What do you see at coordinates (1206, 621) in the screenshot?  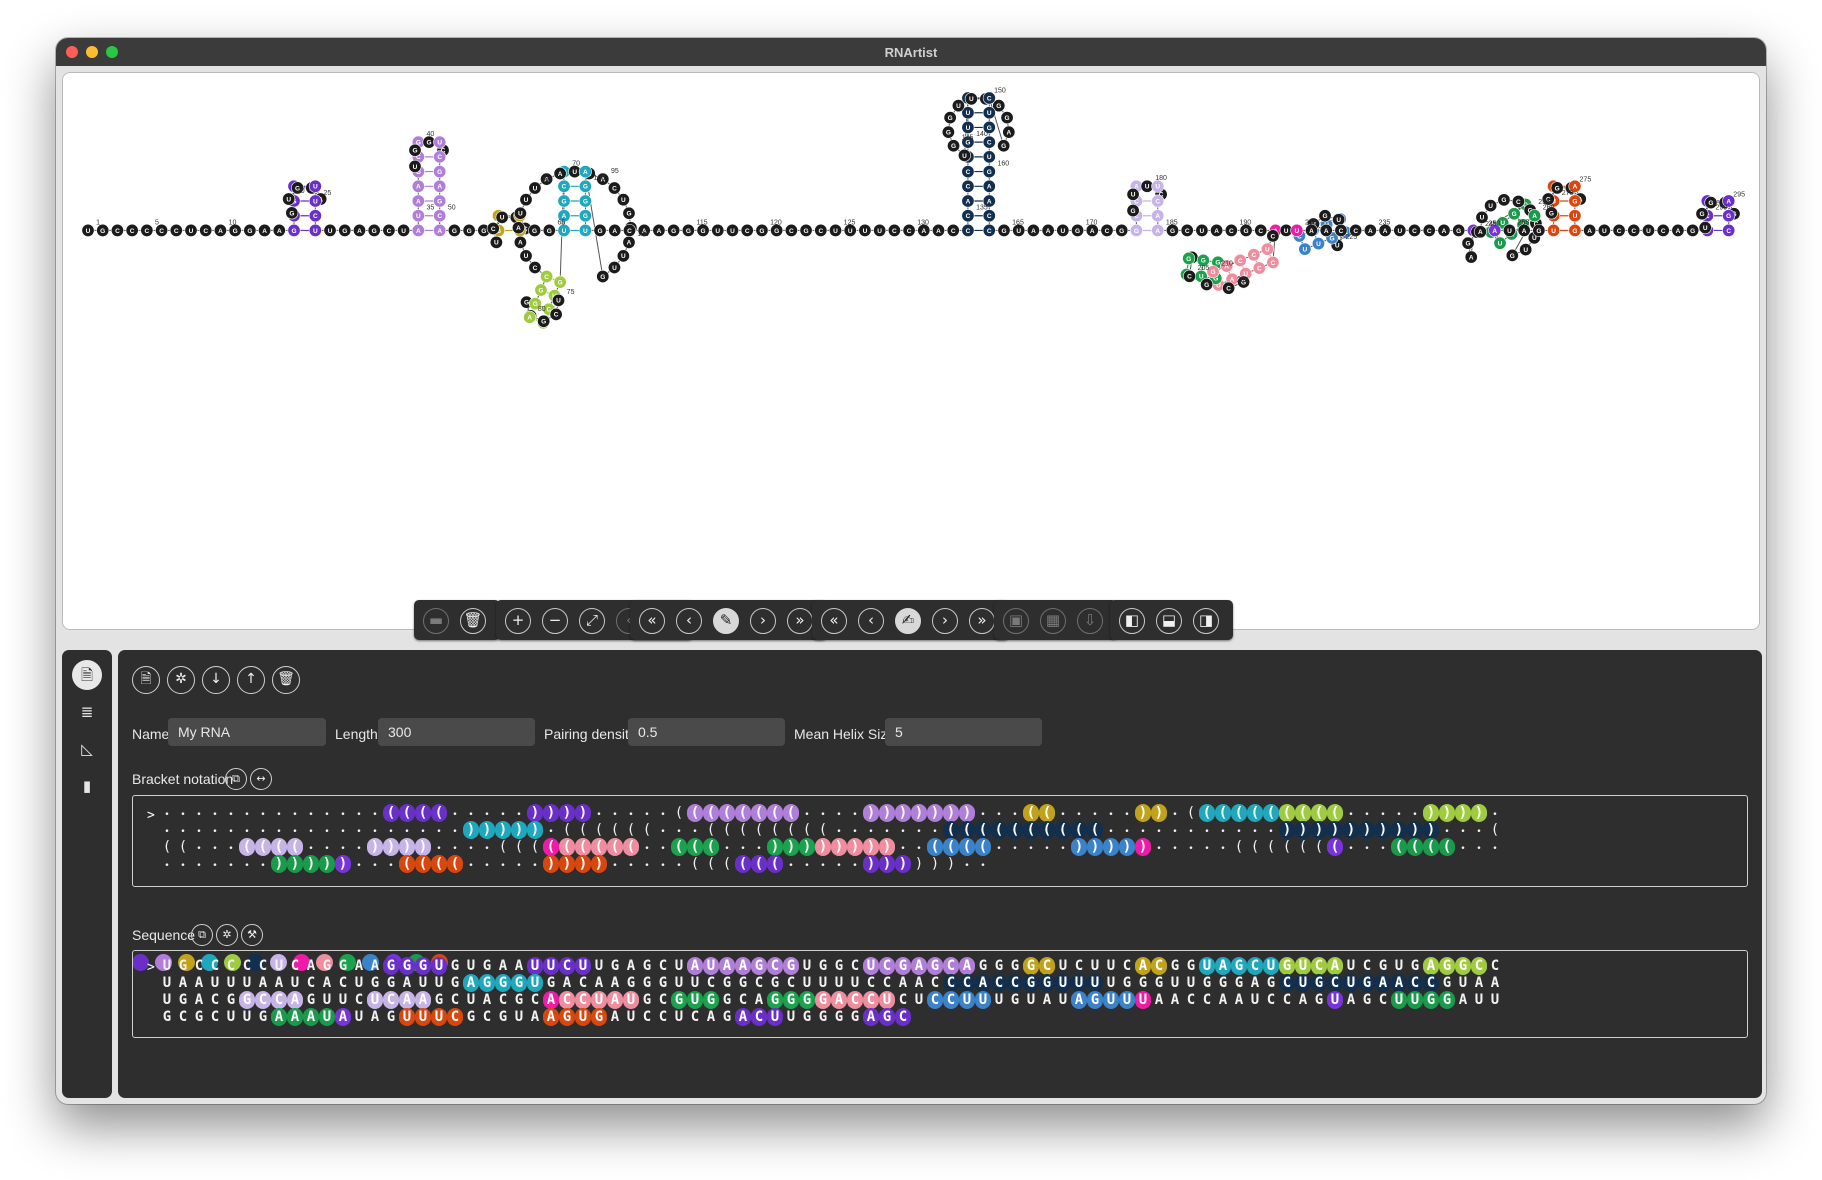 I see `right-panel-icon: ◨` at bounding box center [1206, 621].